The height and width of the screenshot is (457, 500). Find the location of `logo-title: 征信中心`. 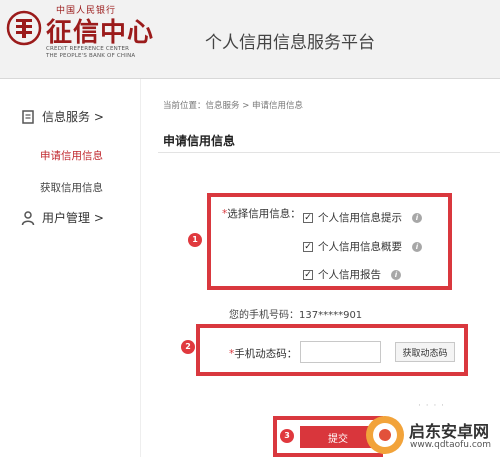

logo-title: 征信中心 is located at coordinates (100, 33).